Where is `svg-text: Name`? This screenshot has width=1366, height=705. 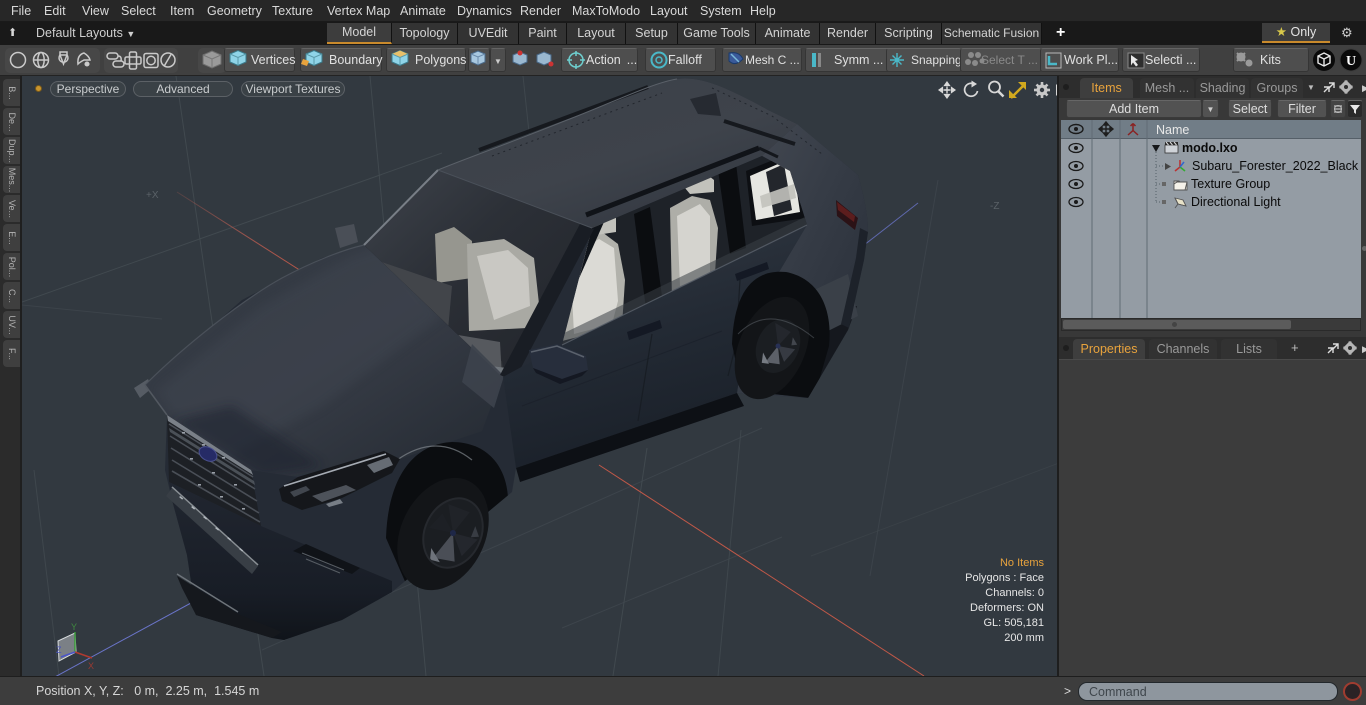 svg-text: Name is located at coordinates (1172, 130).